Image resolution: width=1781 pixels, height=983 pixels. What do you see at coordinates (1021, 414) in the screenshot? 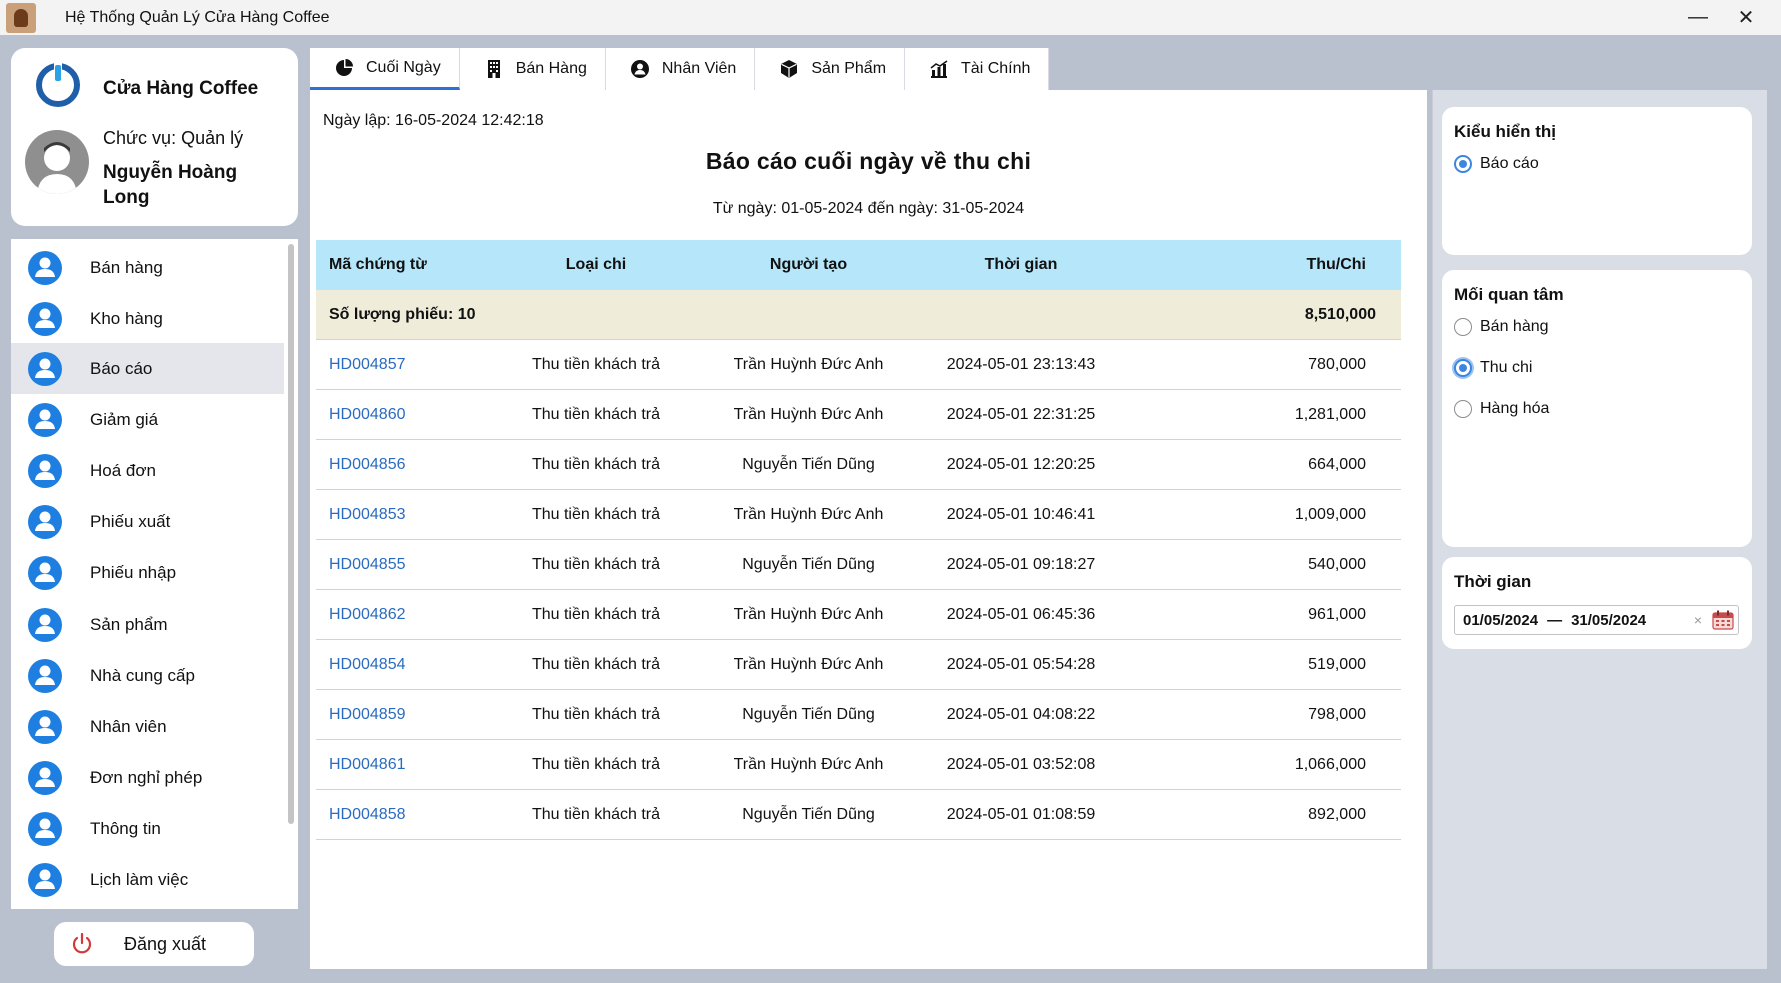
I see `time: 2024-05-01 22:31:25` at bounding box center [1021, 414].